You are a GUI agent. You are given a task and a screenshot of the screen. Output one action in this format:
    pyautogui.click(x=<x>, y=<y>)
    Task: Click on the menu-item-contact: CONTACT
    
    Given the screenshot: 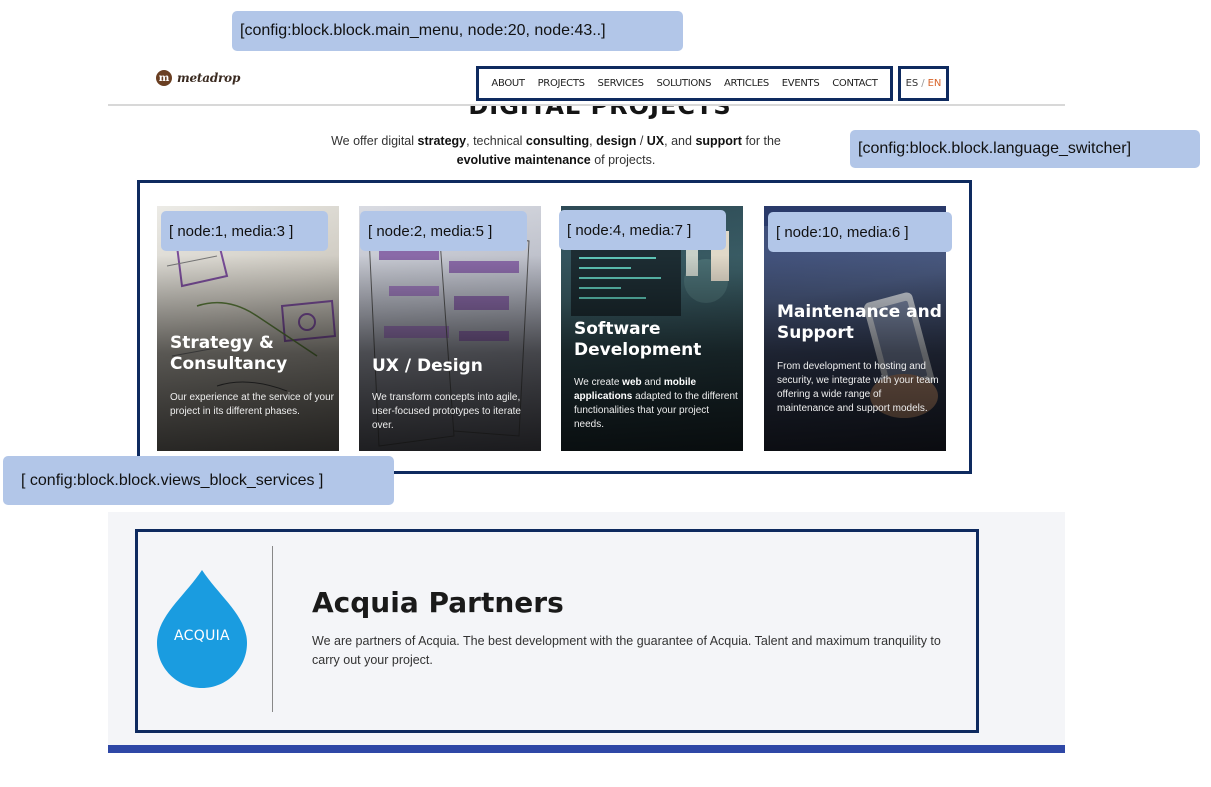 What is the action you would take?
    pyautogui.click(x=855, y=83)
    